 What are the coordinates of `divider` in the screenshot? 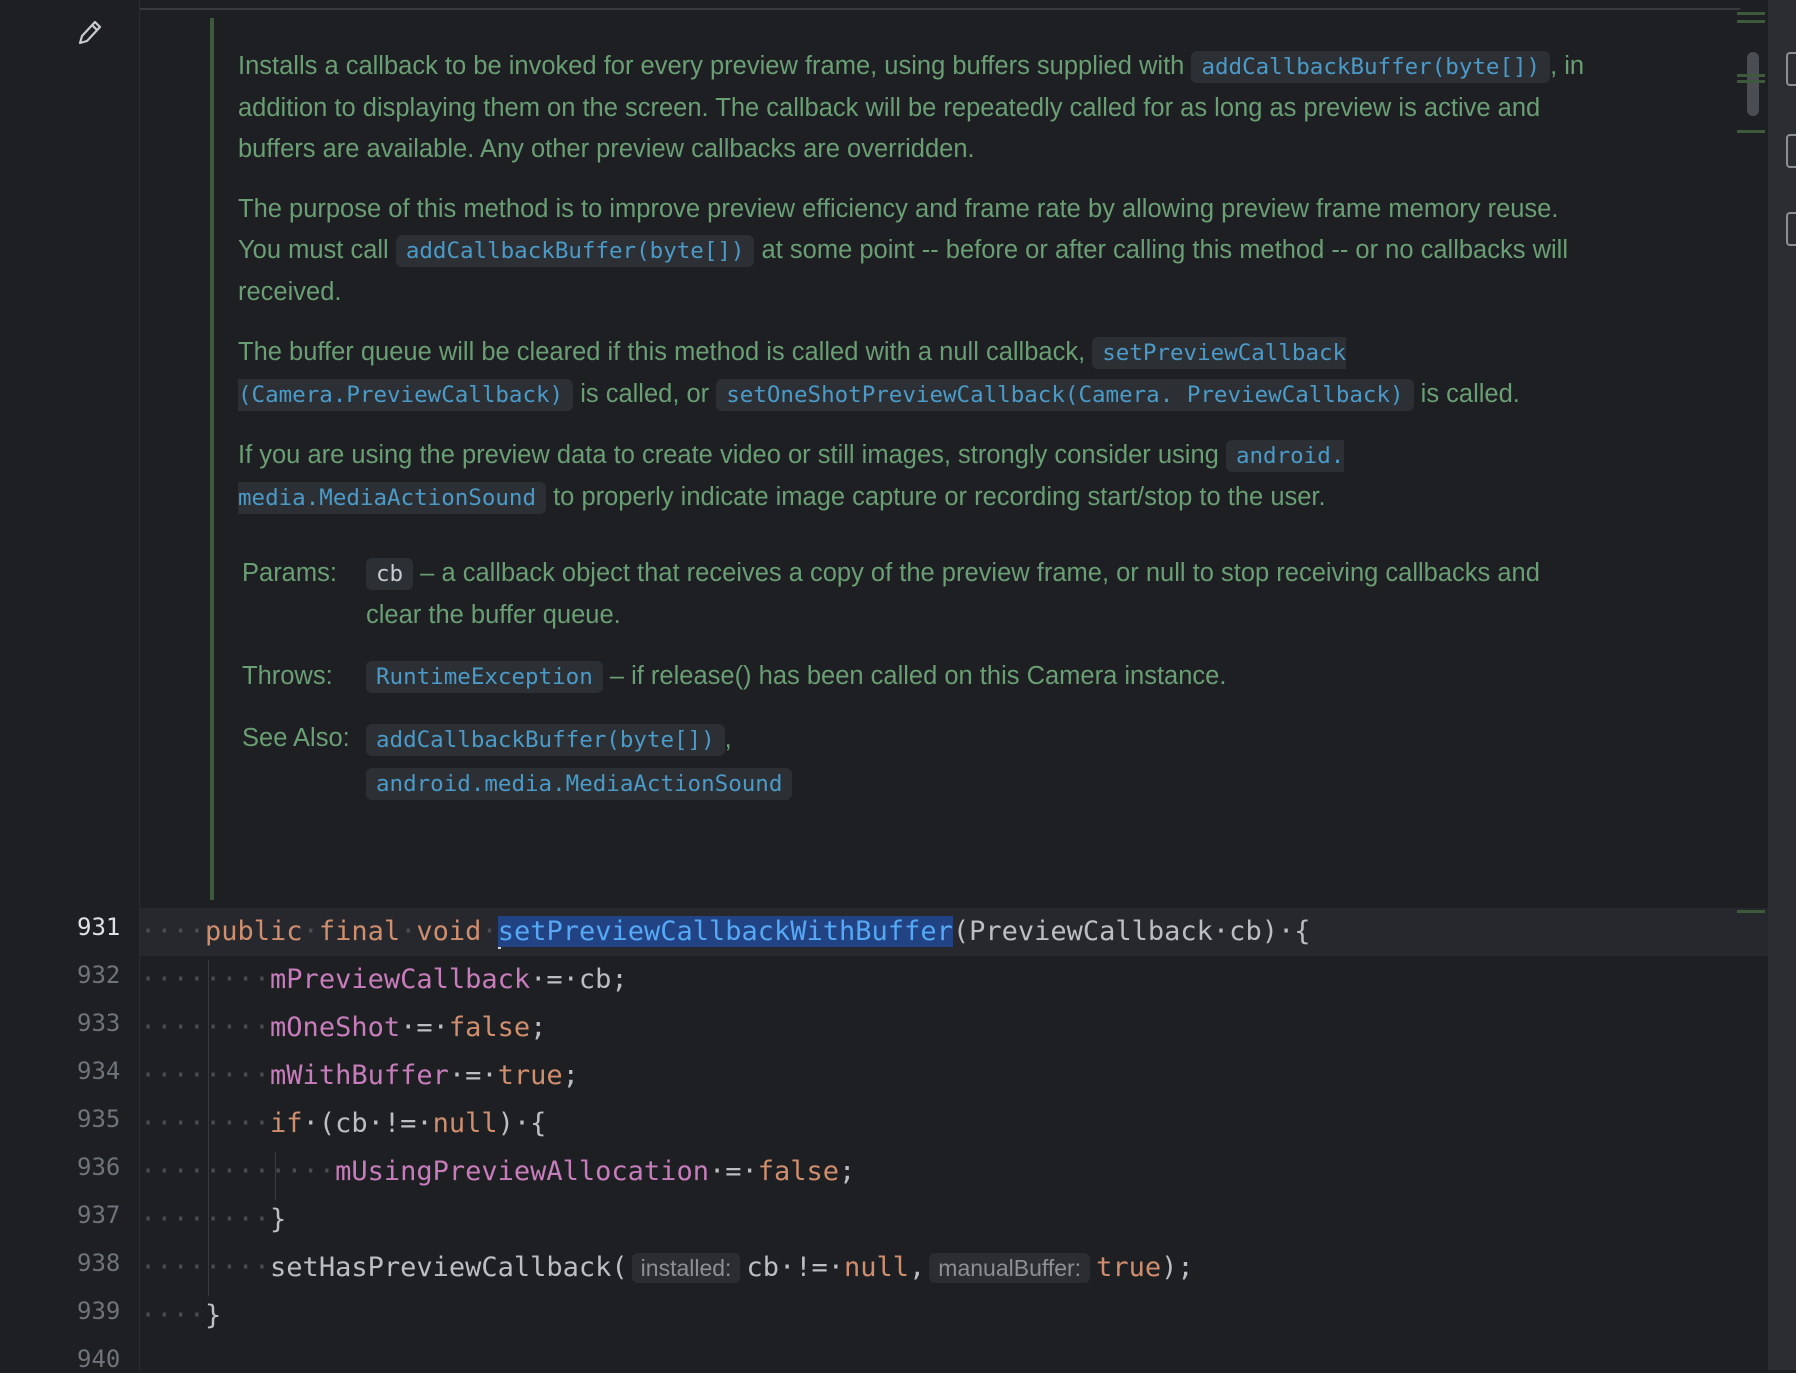 It's located at (940, 9).